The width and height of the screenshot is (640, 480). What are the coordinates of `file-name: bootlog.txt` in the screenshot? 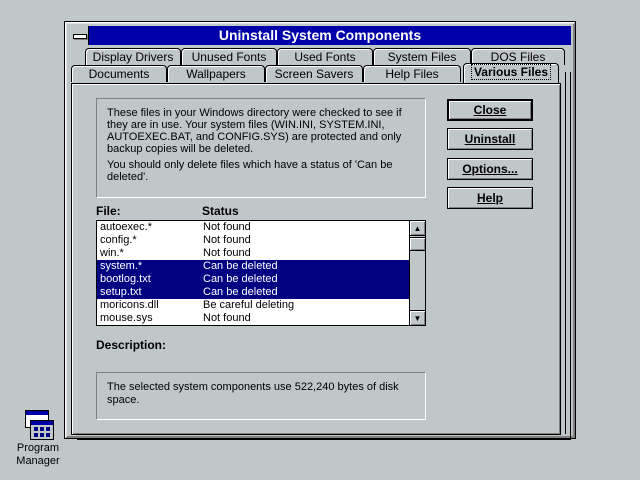 It's located at (125, 279).